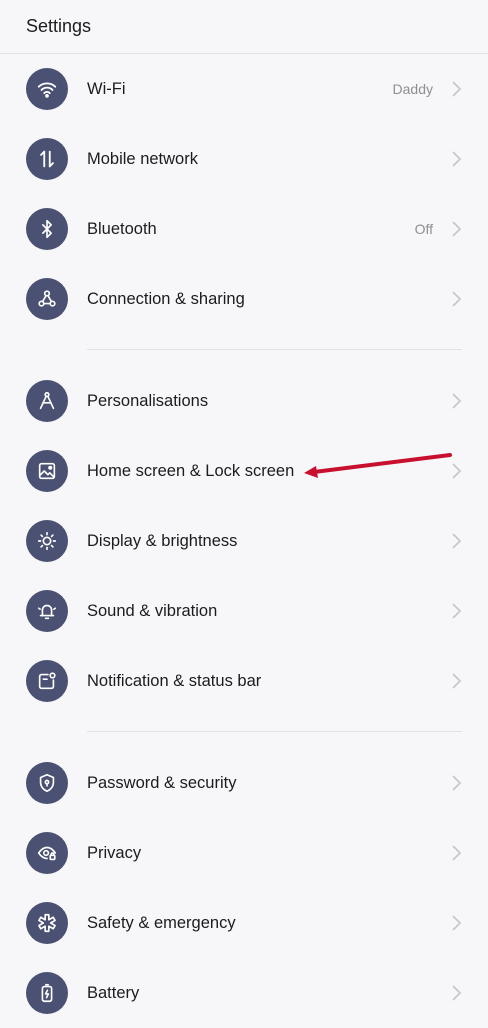 Image resolution: width=488 pixels, height=1028 pixels. Describe the element at coordinates (161, 923) in the screenshot. I see `settings-item-label: Safety & emergency` at that location.